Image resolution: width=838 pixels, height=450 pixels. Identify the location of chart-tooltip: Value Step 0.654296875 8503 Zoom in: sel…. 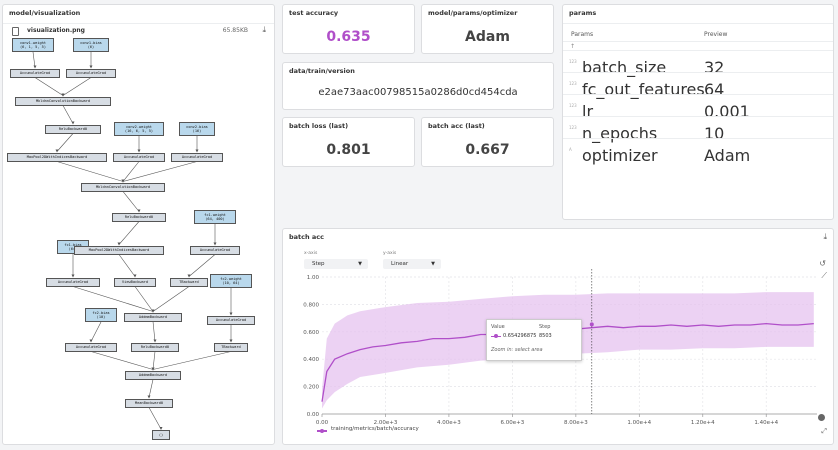
(534, 340).